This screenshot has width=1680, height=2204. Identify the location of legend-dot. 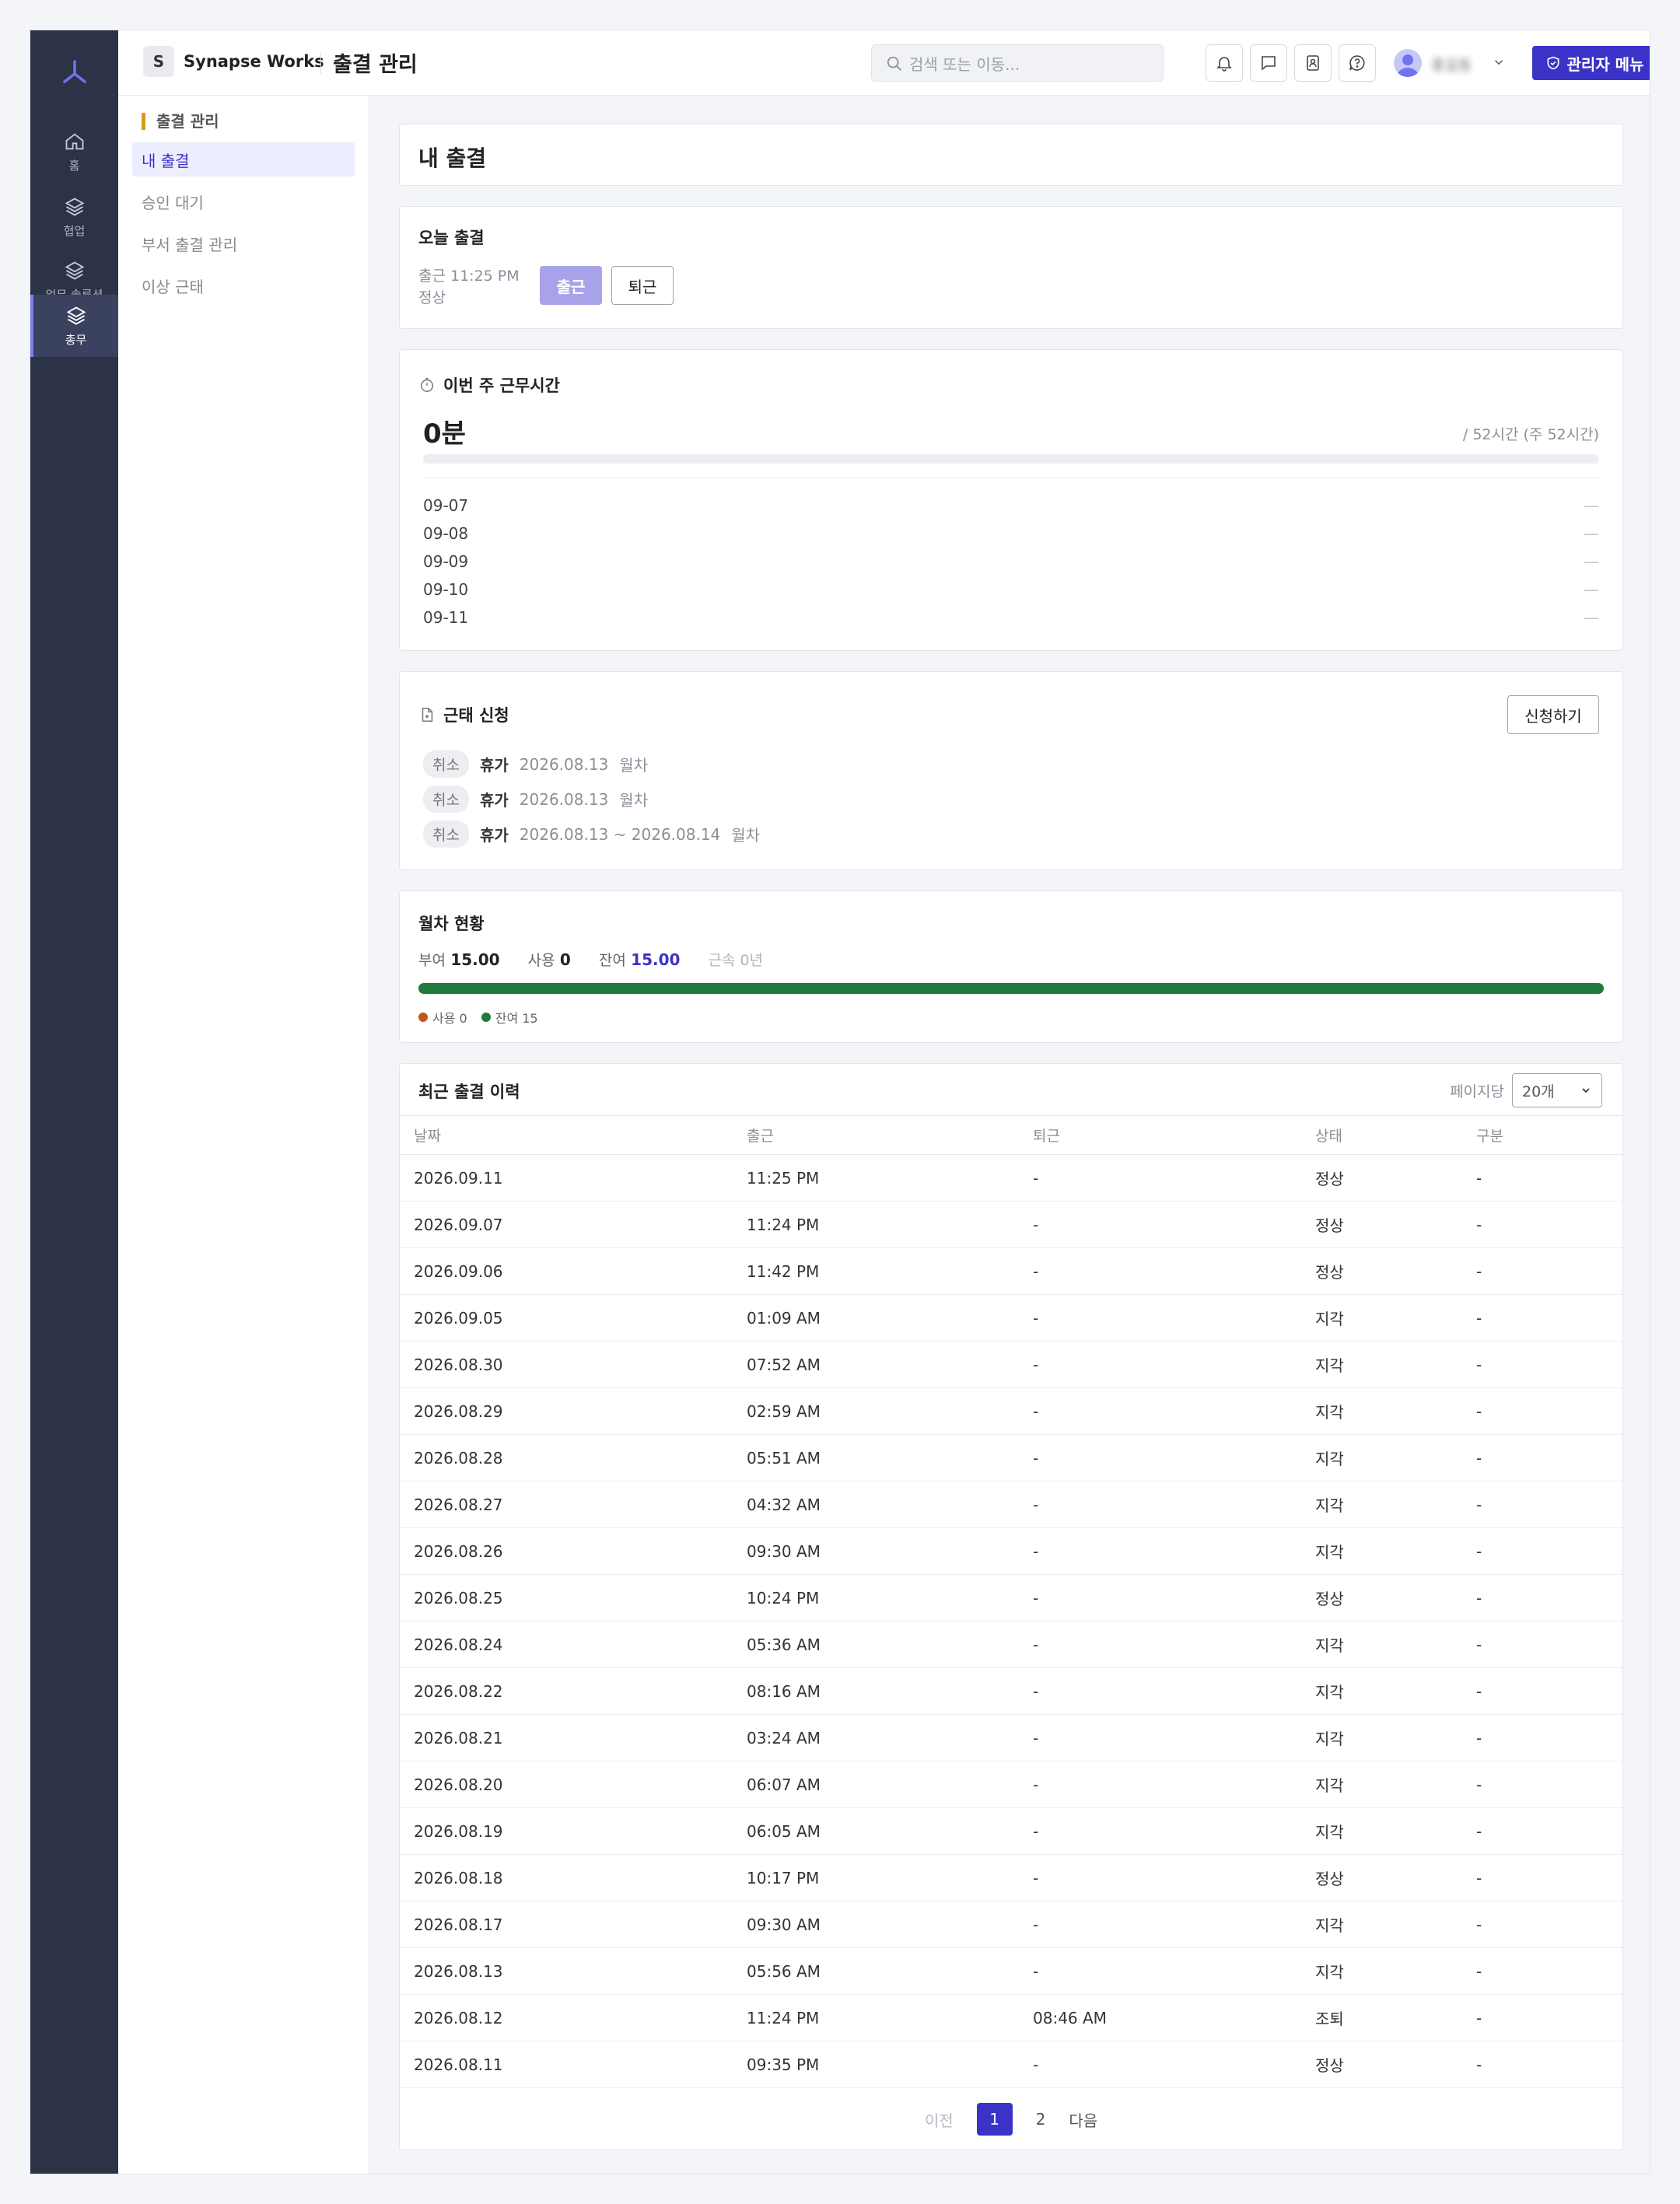
(423, 1018).